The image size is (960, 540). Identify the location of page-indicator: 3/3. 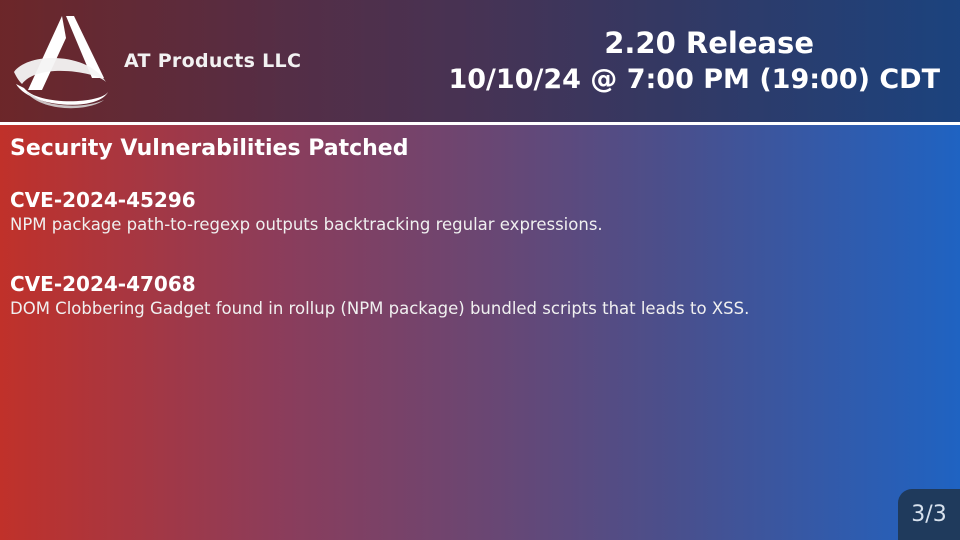
(929, 514).